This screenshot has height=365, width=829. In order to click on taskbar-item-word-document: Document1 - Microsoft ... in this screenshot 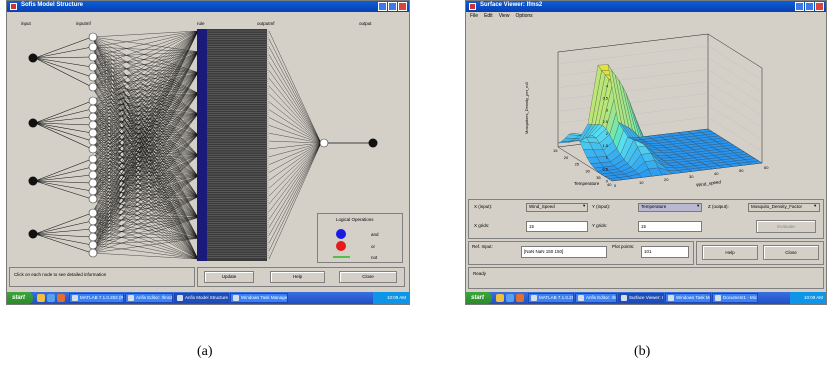, I will do `click(735, 298)`.